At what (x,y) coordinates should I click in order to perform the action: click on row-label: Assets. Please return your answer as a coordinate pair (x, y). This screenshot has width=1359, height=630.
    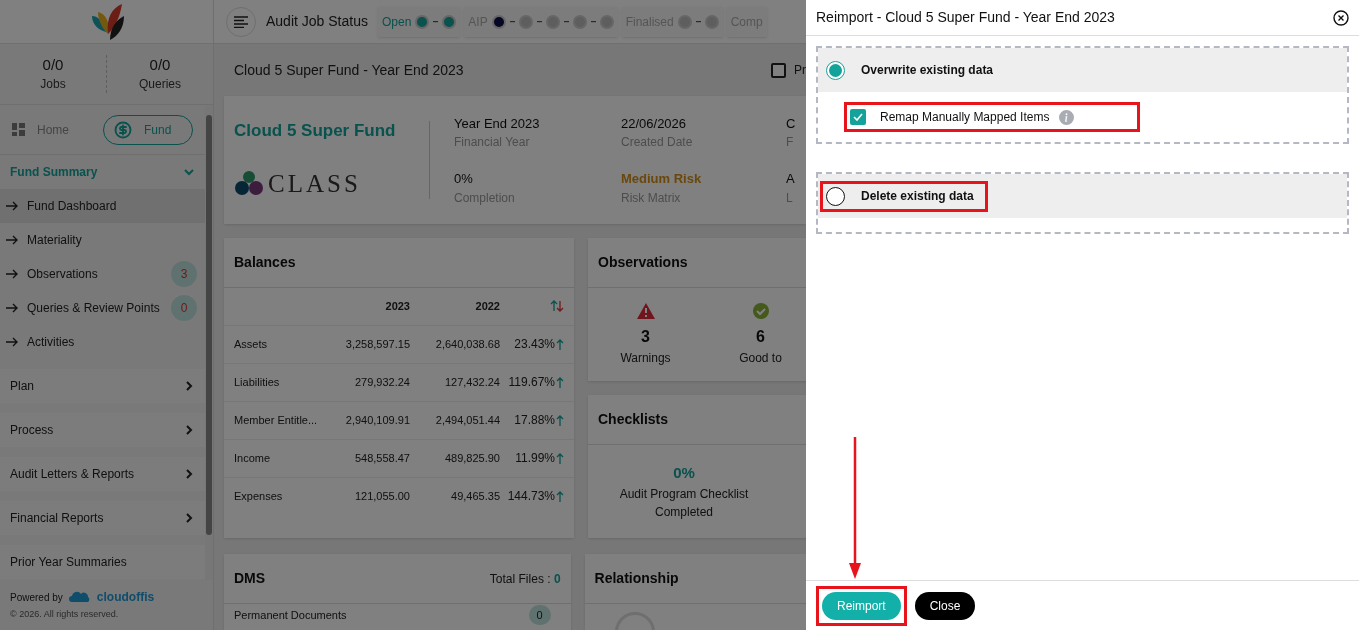
    Looking at the image, I should click on (274, 343).